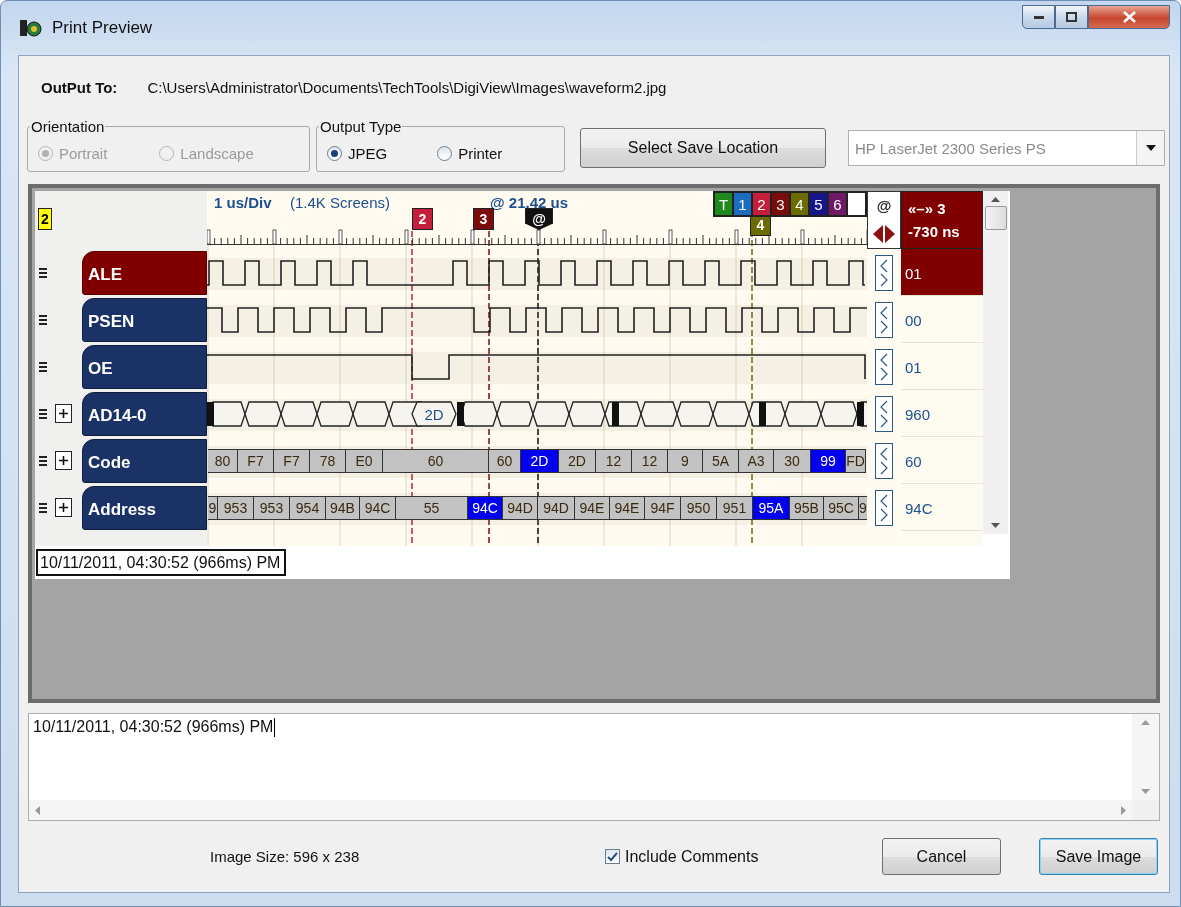  I want to click on bus-value: 78, so click(328, 460).